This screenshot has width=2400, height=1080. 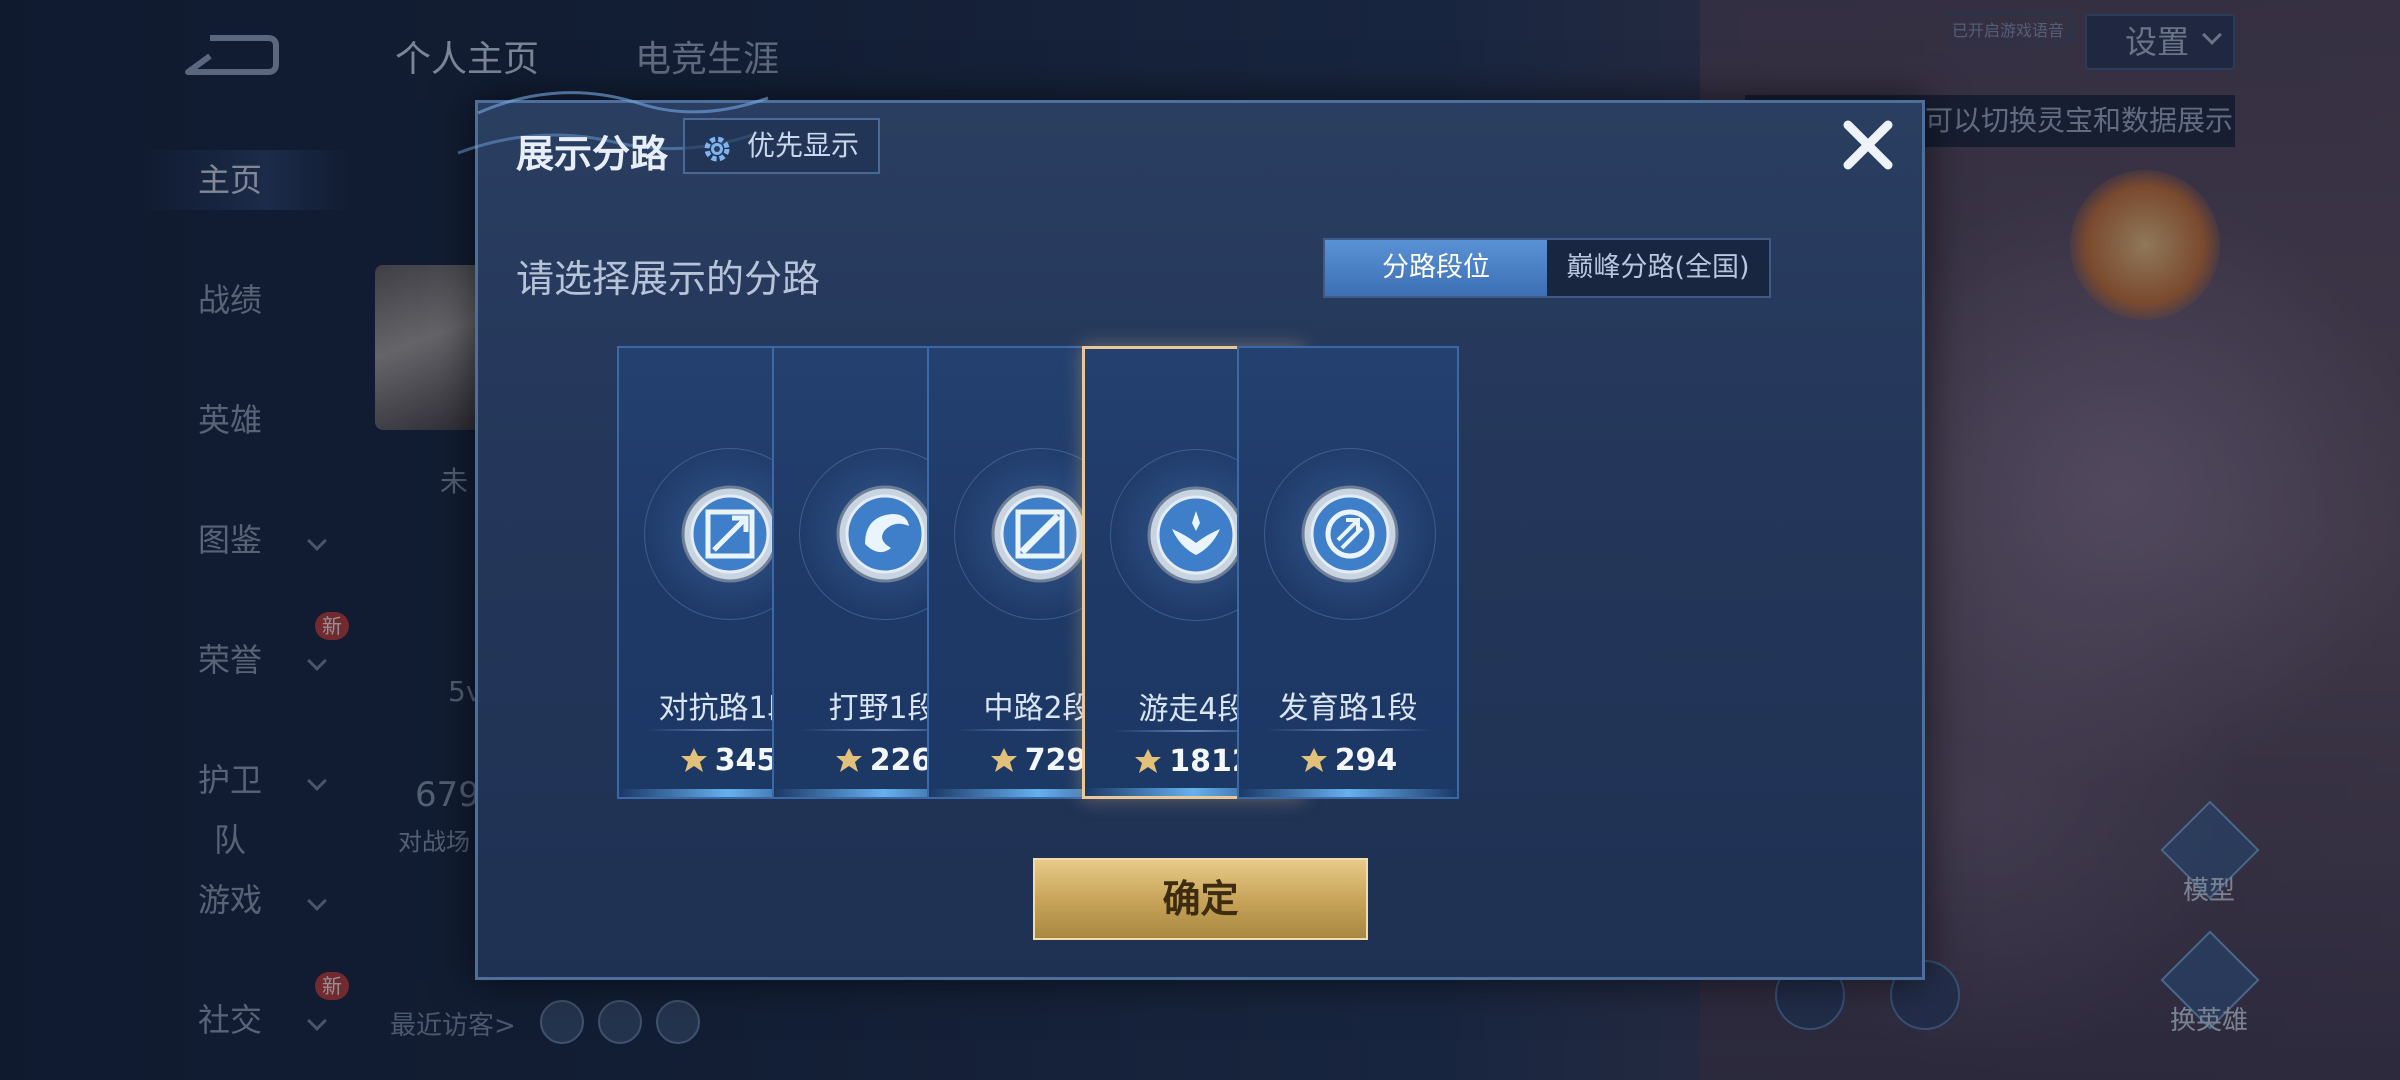 I want to click on select-lane-prompt: 请选择展示的分路, so click(x=668, y=279).